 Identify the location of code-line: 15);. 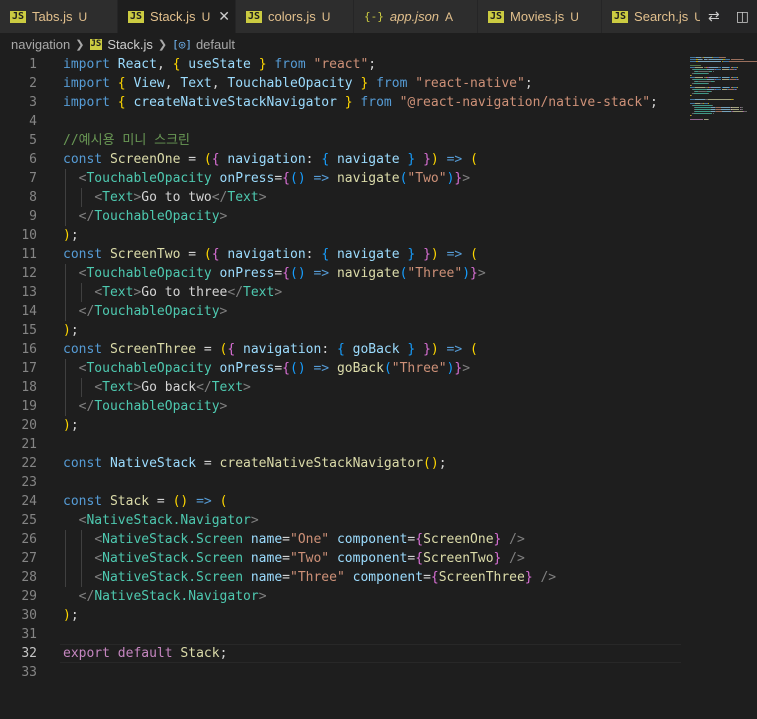
(345, 330).